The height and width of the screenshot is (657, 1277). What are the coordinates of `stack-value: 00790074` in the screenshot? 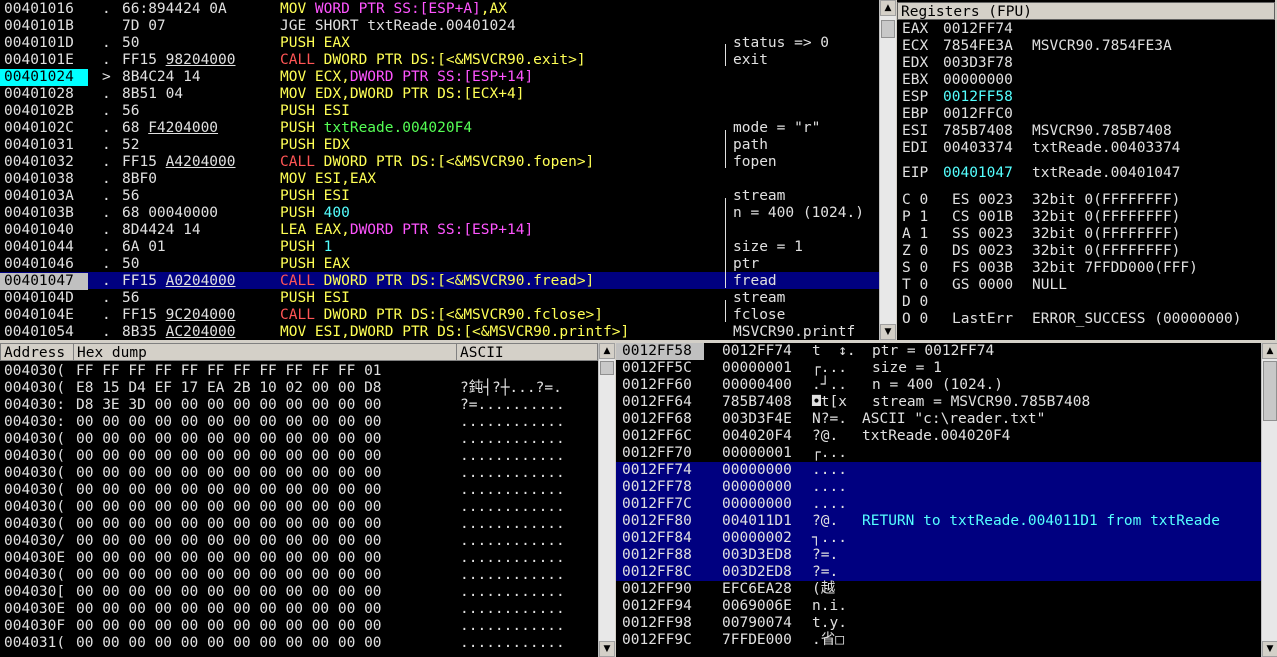 It's located at (757, 623).